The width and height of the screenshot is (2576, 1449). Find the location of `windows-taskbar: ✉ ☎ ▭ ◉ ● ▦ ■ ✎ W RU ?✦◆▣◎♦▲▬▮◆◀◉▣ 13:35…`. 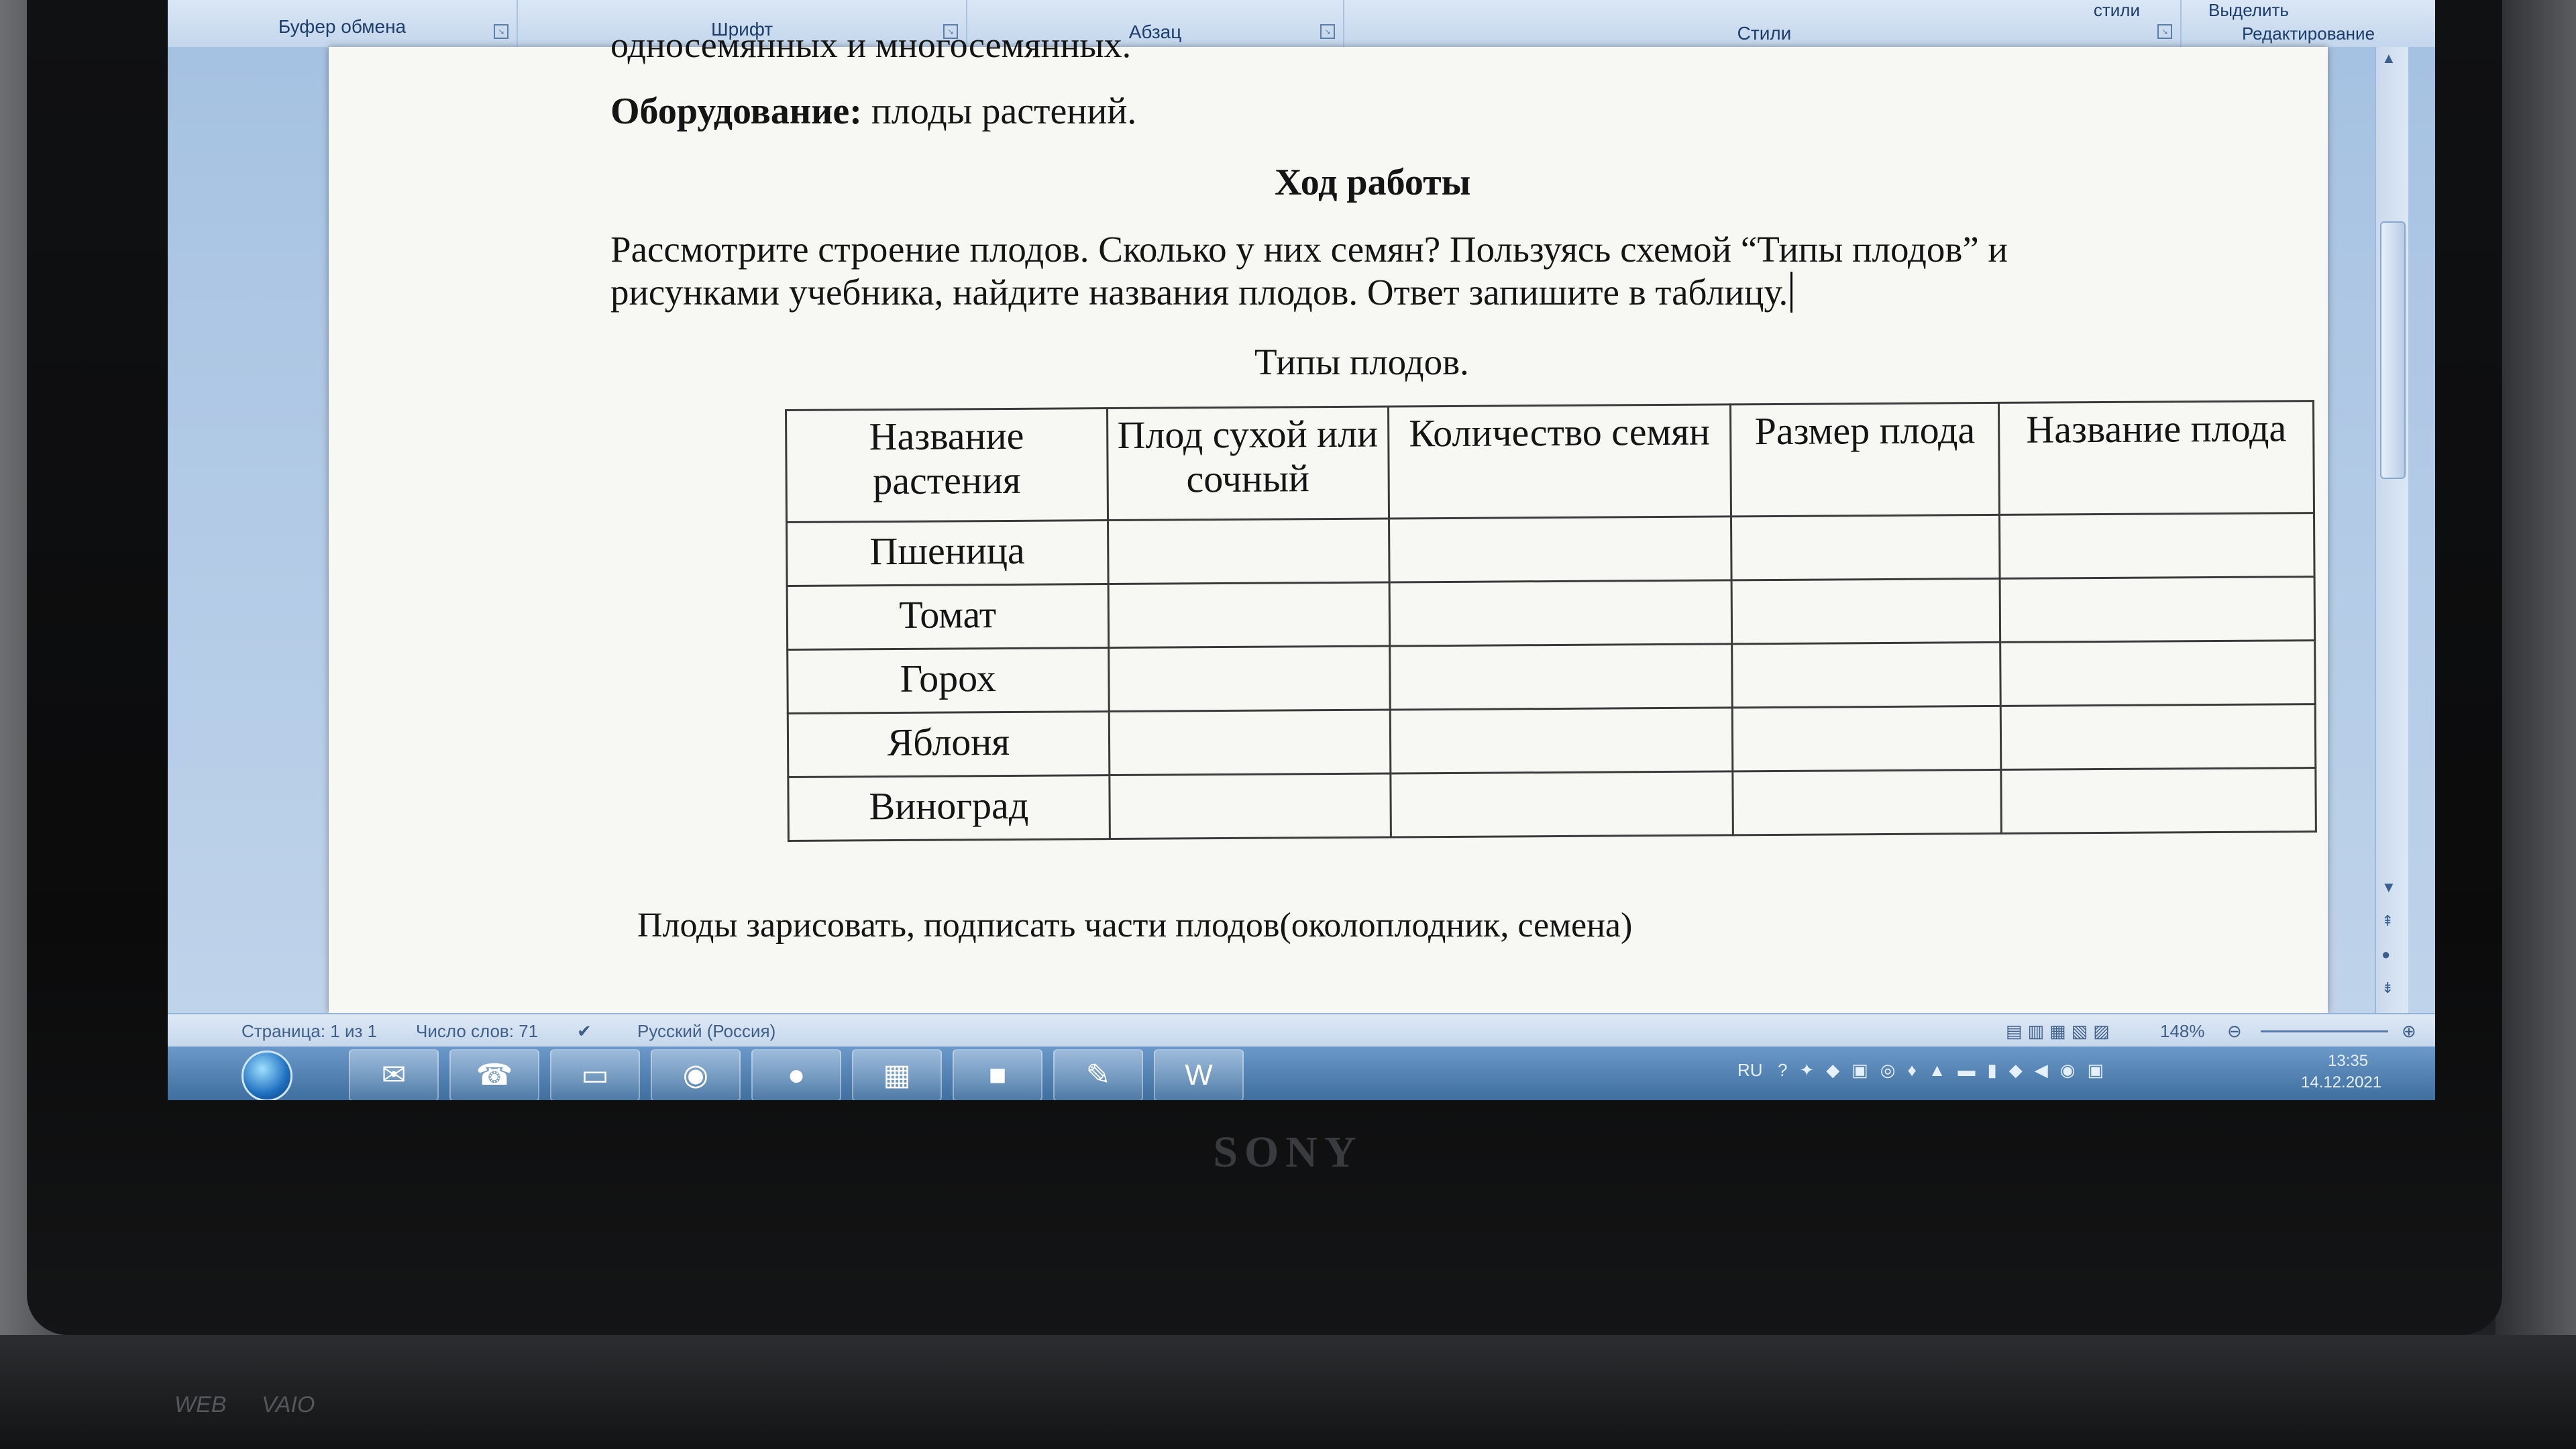

windows-taskbar: ✉ ☎ ▭ ◉ ● ▦ ■ ✎ W RU ?✦◆▣◎♦▲▬▮◆◀◉▣ 13:35… is located at coordinates (1301, 1073).